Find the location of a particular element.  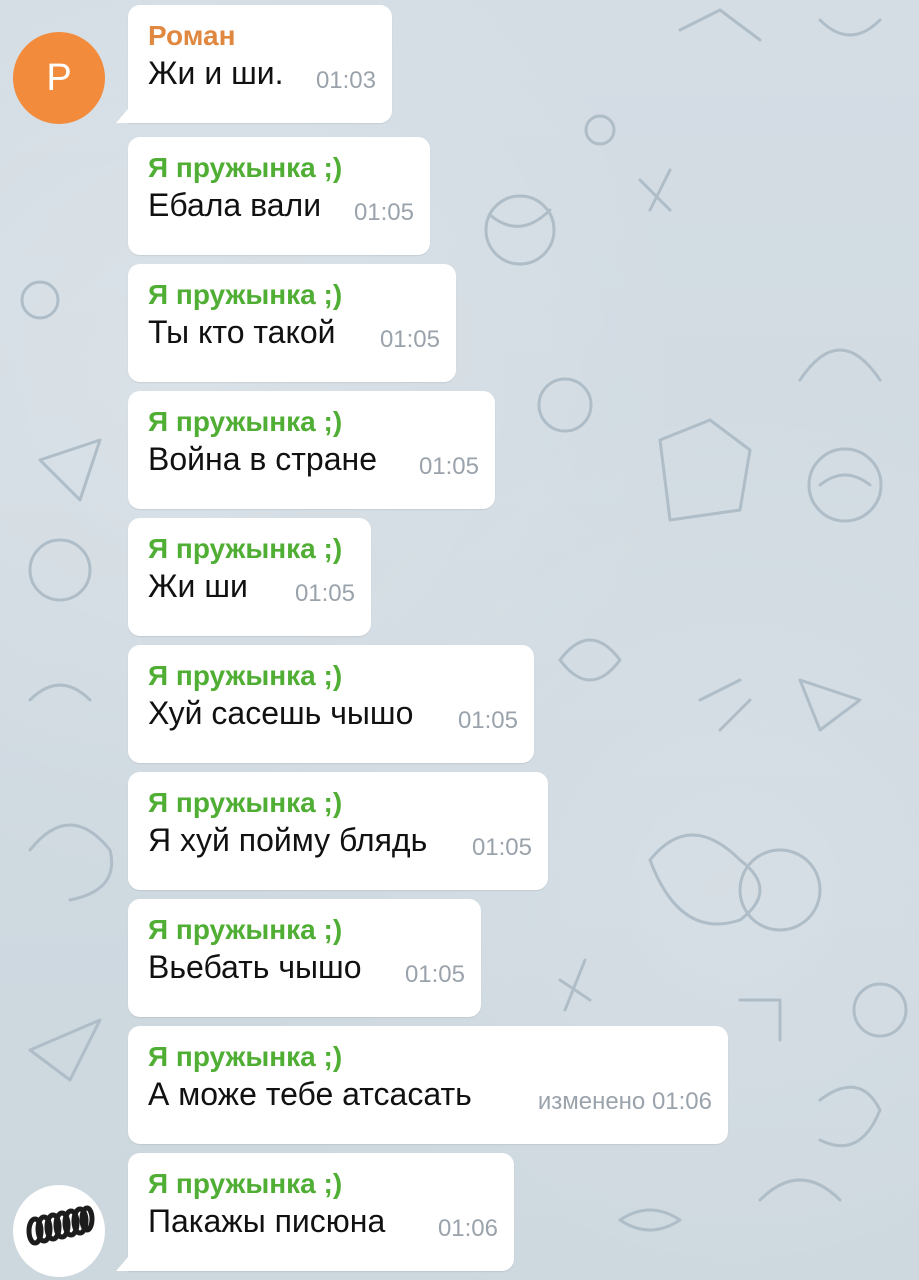

message-body: Ебала вали 01:05 is located at coordinates (281, 212).